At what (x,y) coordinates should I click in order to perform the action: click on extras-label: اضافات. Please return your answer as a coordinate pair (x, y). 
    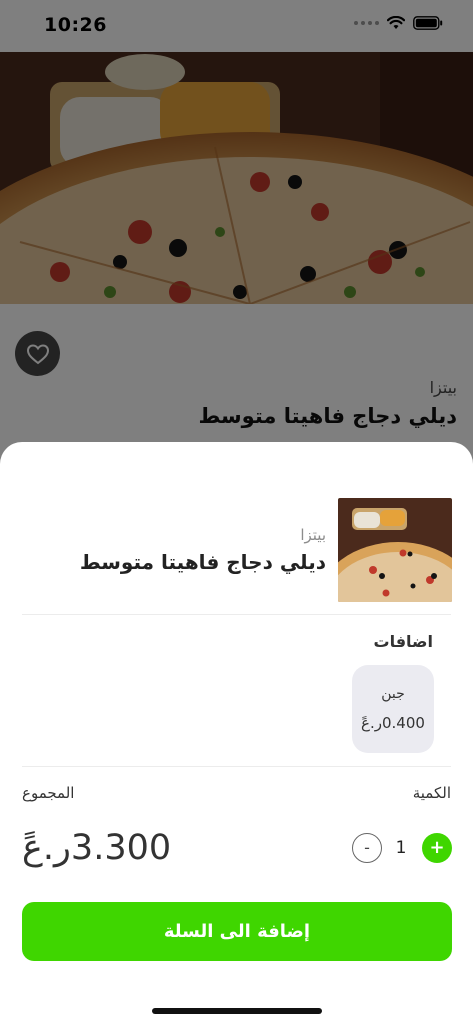
    Looking at the image, I should click on (403, 641).